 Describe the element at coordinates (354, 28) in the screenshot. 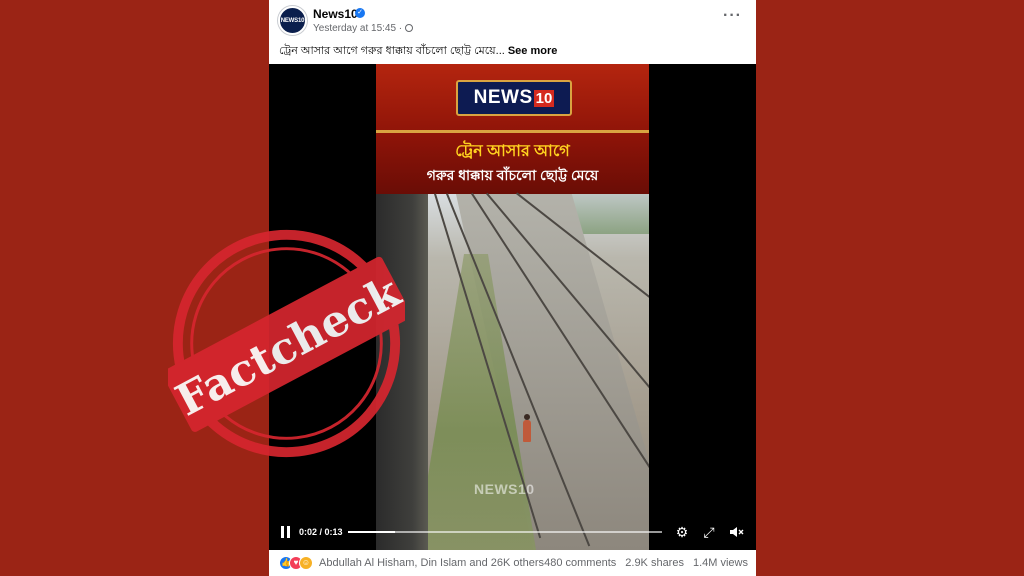

I see `post-timestamp: Yesterday at 15:45` at that location.